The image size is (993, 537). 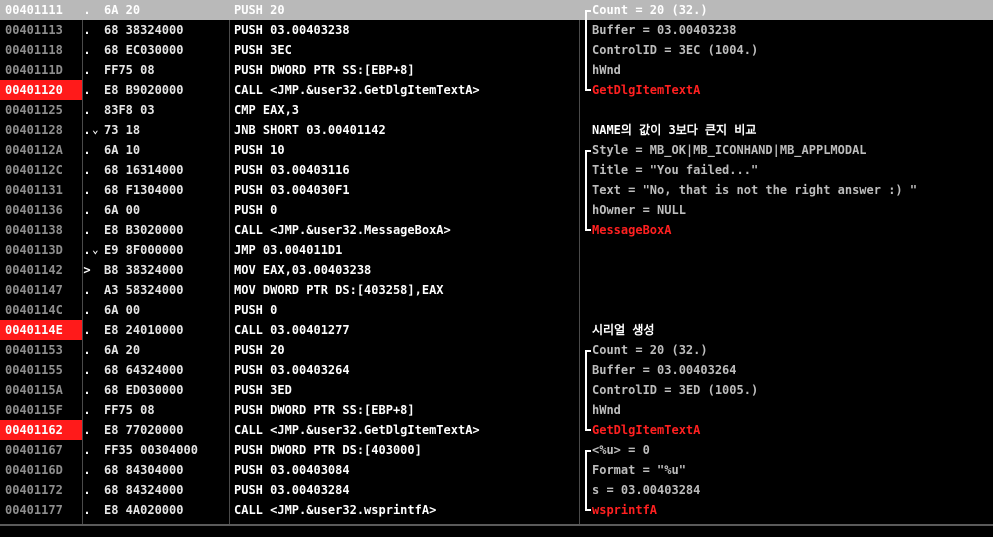 I want to click on flow-marker: >, so click(x=87, y=270).